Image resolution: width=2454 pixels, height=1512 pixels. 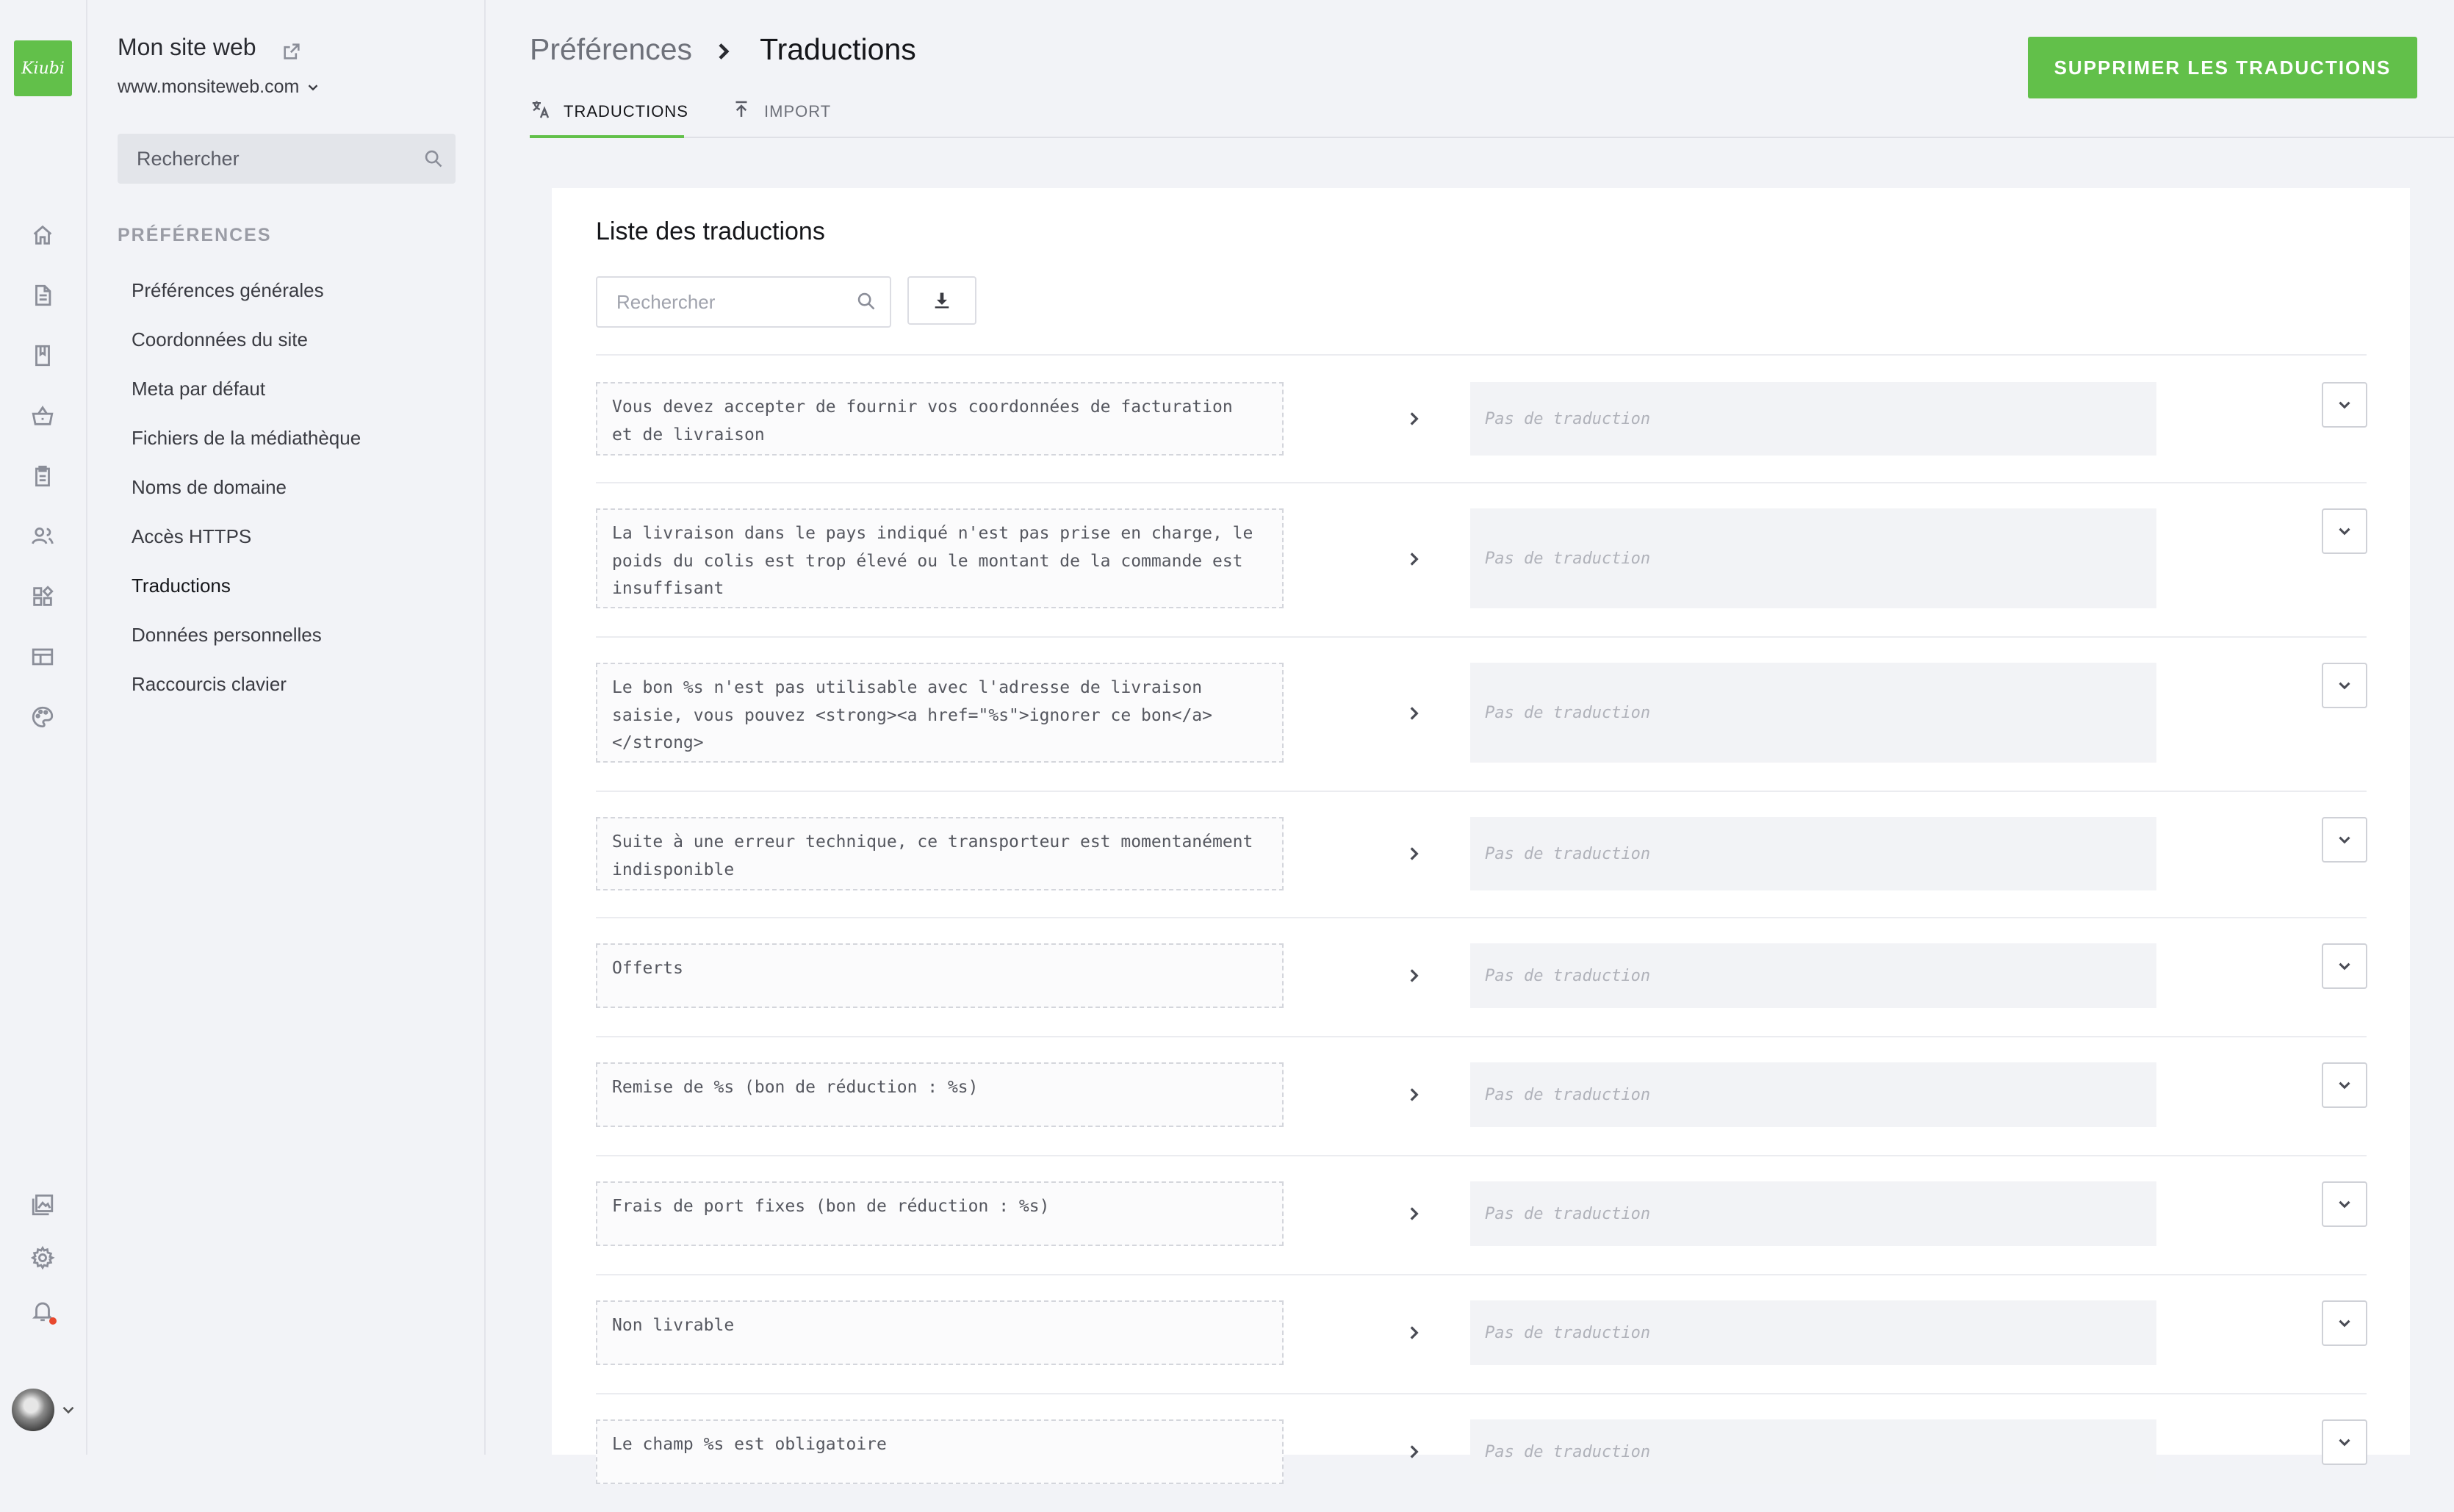 What do you see at coordinates (42, 656) in the screenshot?
I see `layout-icon` at bounding box center [42, 656].